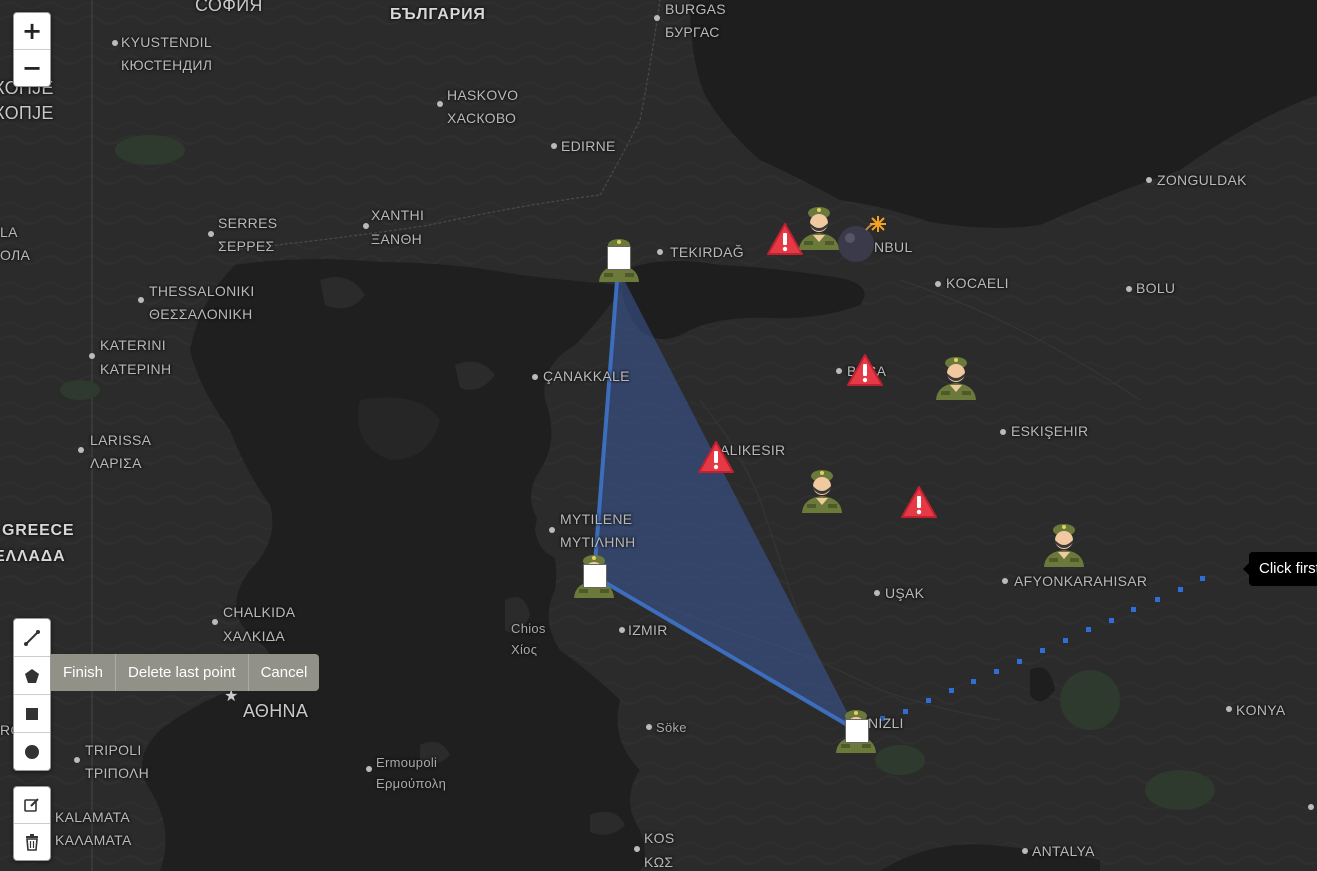 The width and height of the screenshot is (1317, 871). What do you see at coordinates (181, 672) in the screenshot?
I see `delete-last-point-button: Delete last point` at bounding box center [181, 672].